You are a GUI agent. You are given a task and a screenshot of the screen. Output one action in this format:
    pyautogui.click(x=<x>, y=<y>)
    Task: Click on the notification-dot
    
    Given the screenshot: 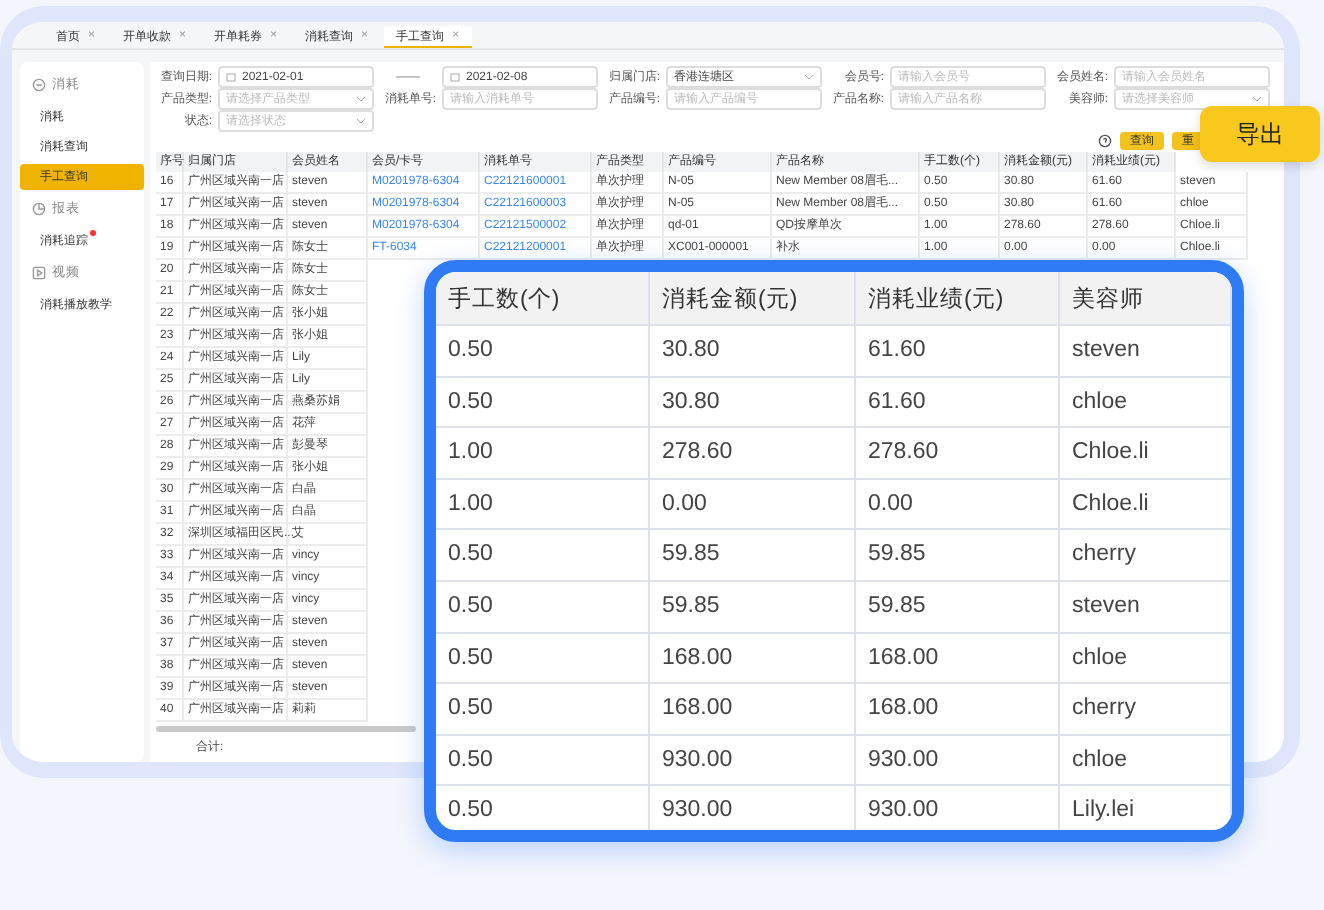 What is the action you would take?
    pyautogui.click(x=93, y=233)
    